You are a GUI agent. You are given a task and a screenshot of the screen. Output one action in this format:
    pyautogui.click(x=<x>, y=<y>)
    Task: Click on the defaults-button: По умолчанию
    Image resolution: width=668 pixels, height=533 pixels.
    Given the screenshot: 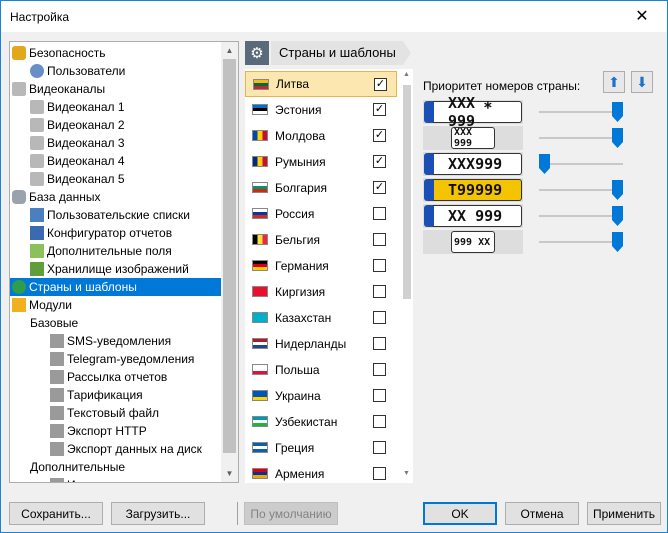 What is the action you would take?
    pyautogui.click(x=291, y=513)
    